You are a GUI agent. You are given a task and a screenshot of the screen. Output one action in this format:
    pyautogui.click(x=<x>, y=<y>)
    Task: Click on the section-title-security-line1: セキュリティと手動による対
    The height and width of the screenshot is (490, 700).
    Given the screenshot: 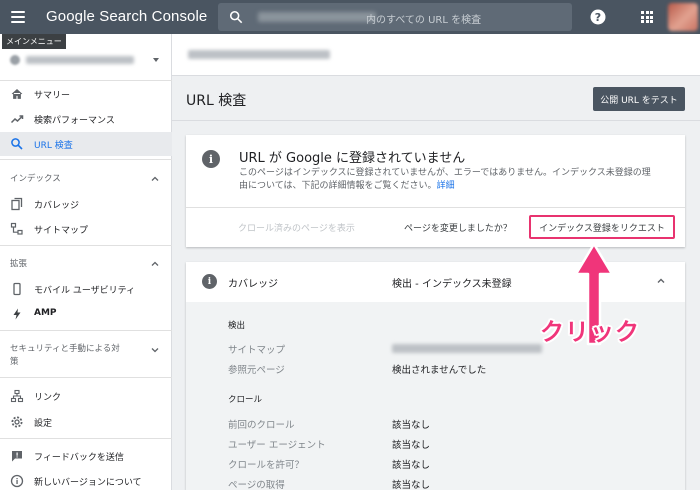 What is the action you would take?
    pyautogui.click(x=65, y=349)
    